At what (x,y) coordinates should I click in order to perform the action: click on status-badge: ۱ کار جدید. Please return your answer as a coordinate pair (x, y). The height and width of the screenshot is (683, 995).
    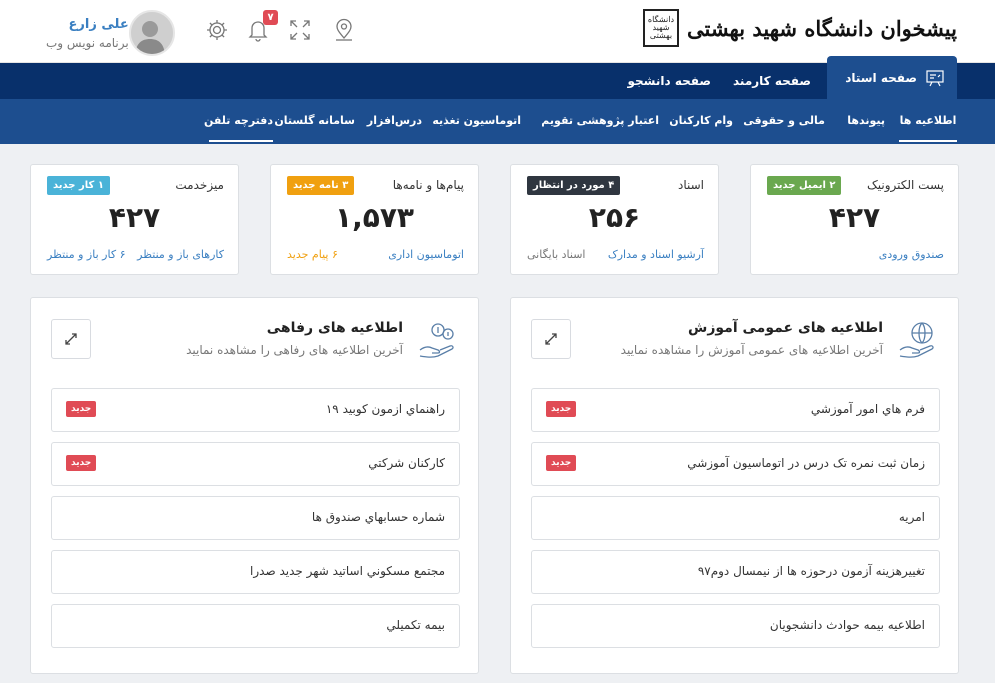
    Looking at the image, I should click on (78, 185).